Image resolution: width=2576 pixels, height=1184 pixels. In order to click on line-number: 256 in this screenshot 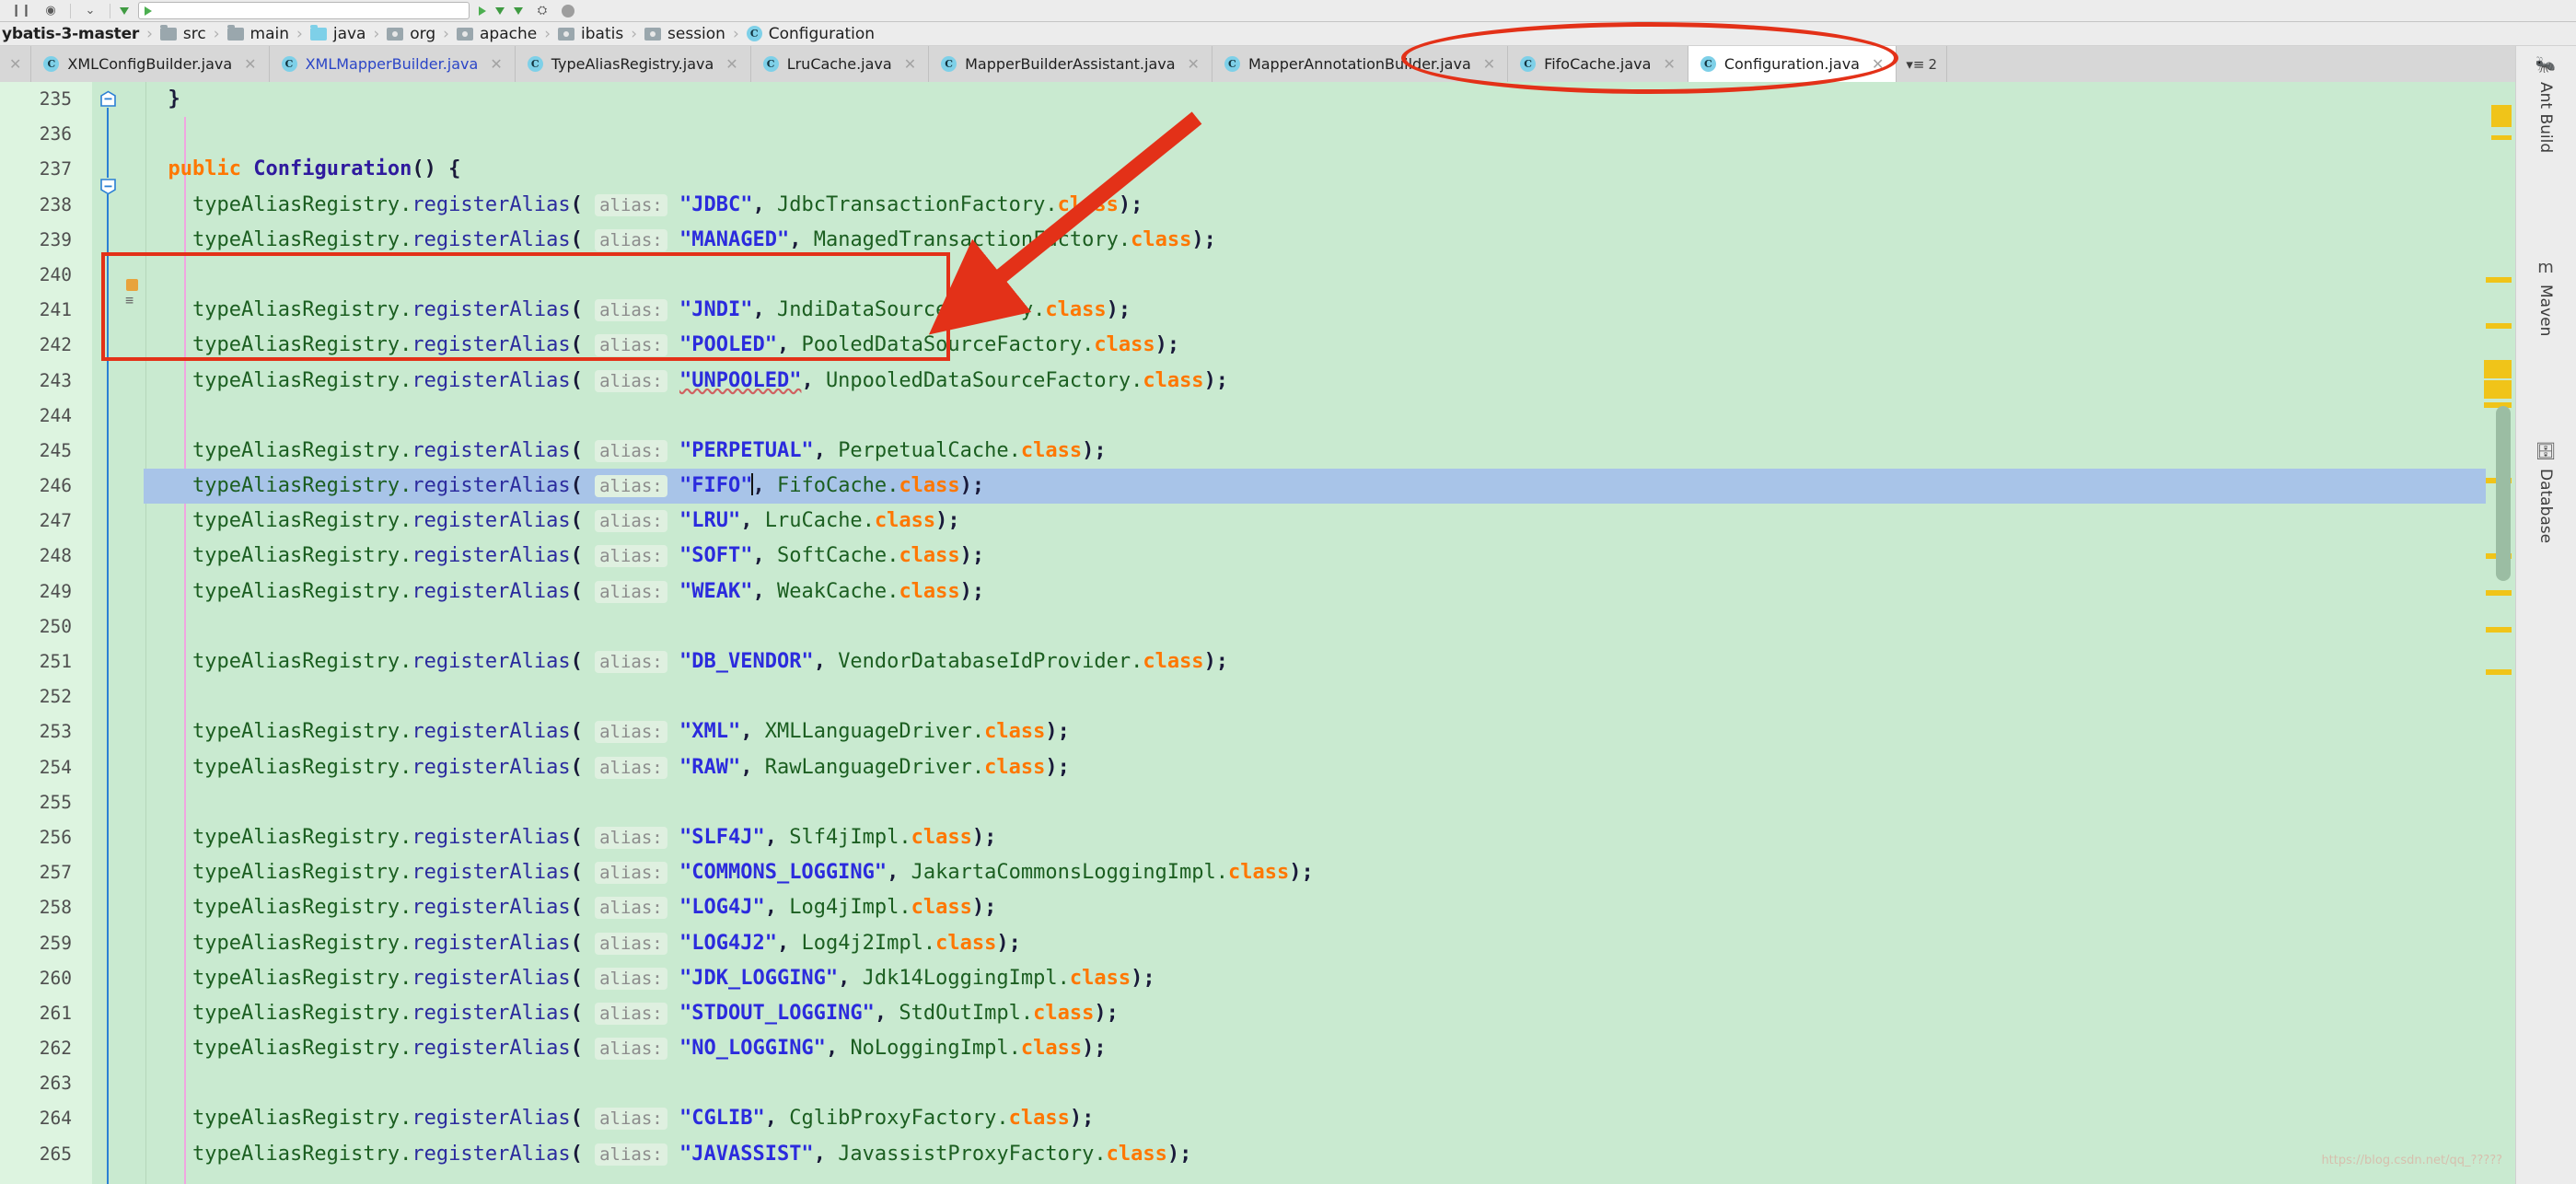, I will do `click(36, 837)`.